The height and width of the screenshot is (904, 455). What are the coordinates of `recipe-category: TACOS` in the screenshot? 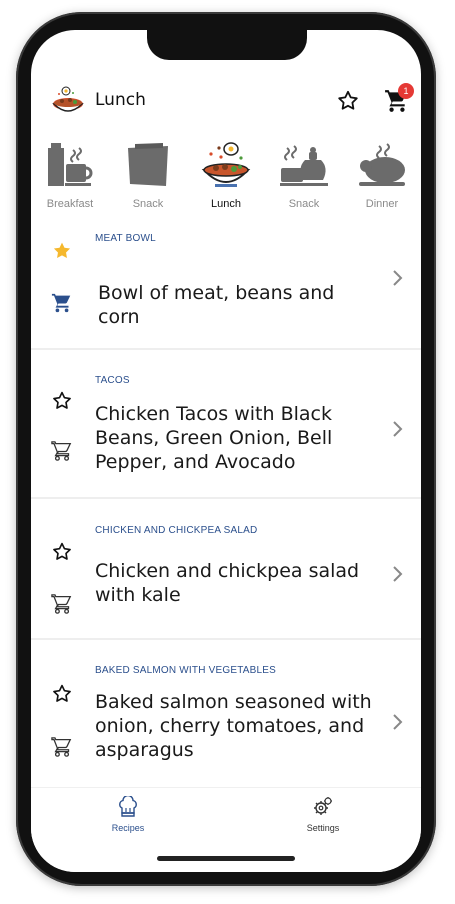 It's located at (112, 380).